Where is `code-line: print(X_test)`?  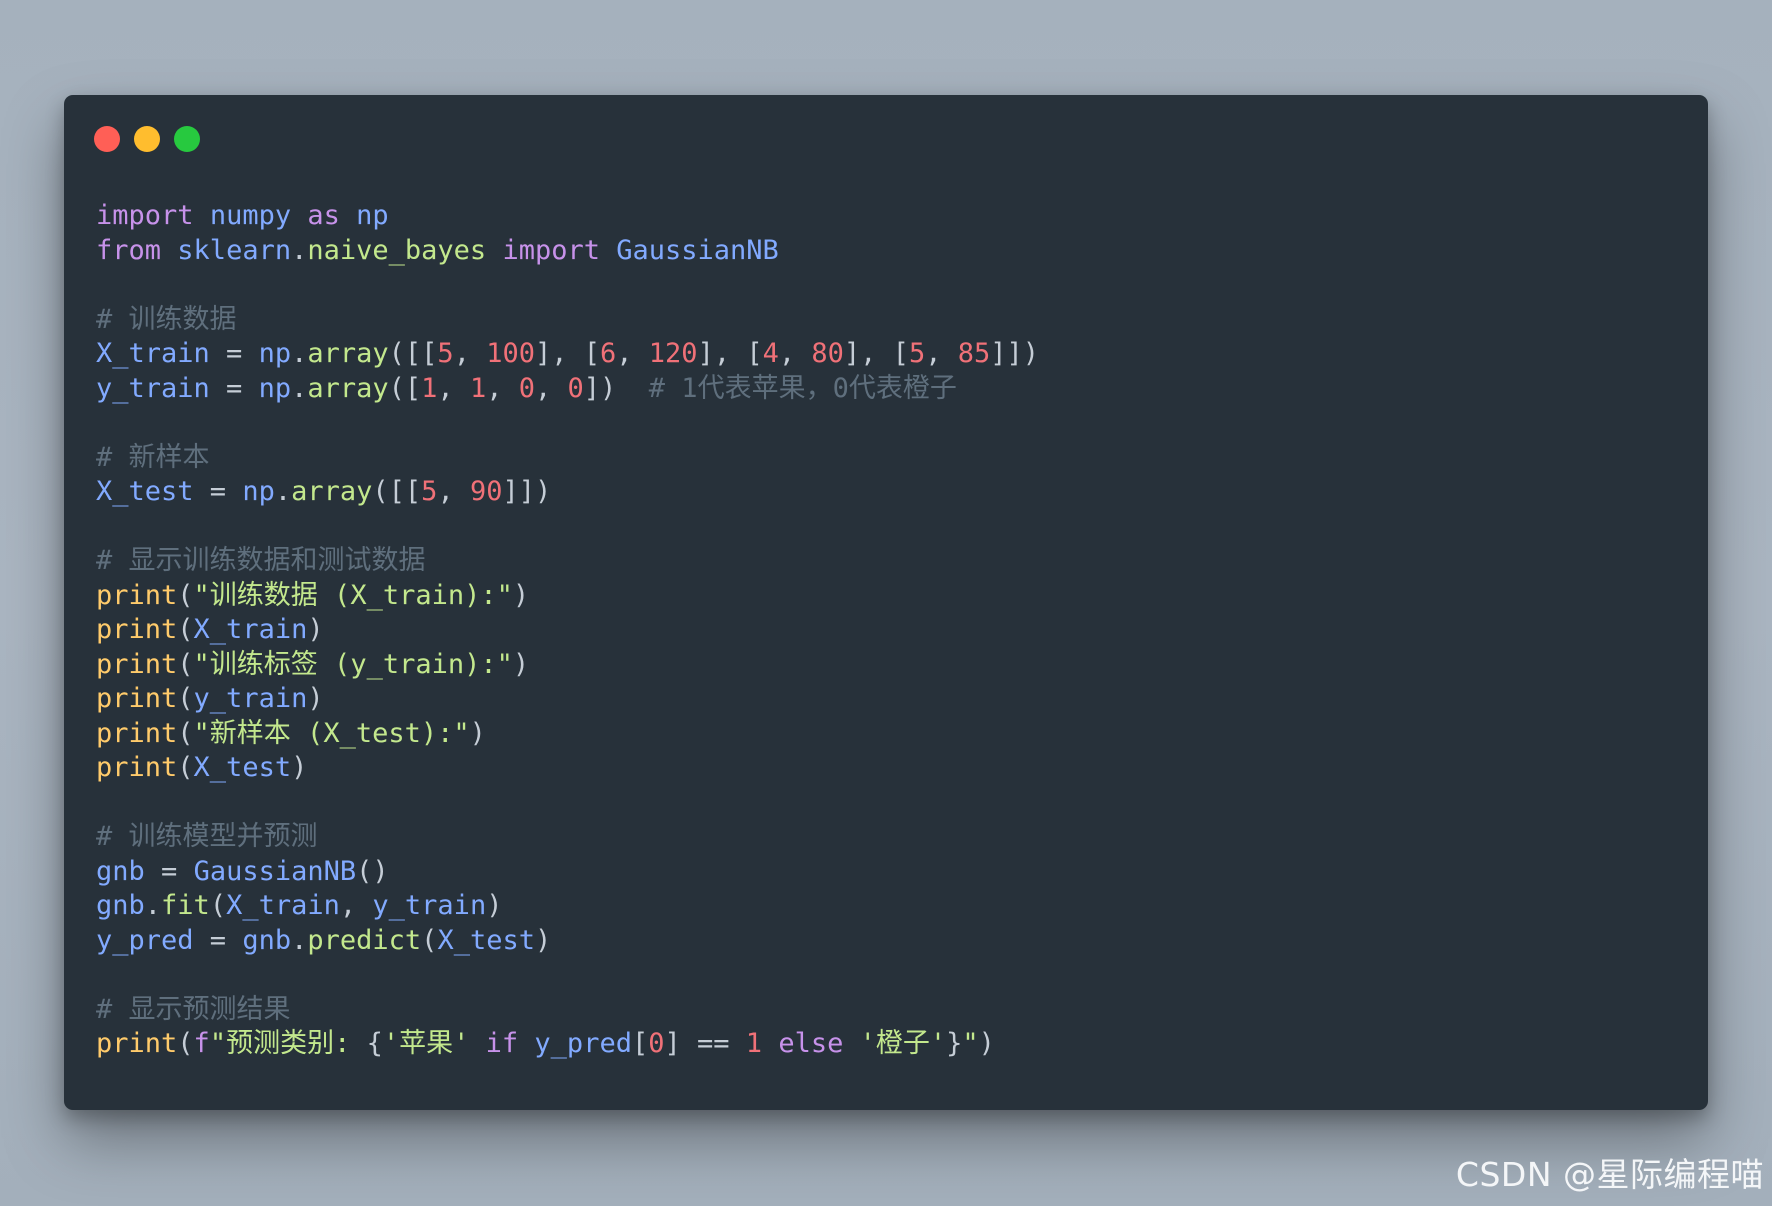 code-line: print(X_test) is located at coordinates (567, 768).